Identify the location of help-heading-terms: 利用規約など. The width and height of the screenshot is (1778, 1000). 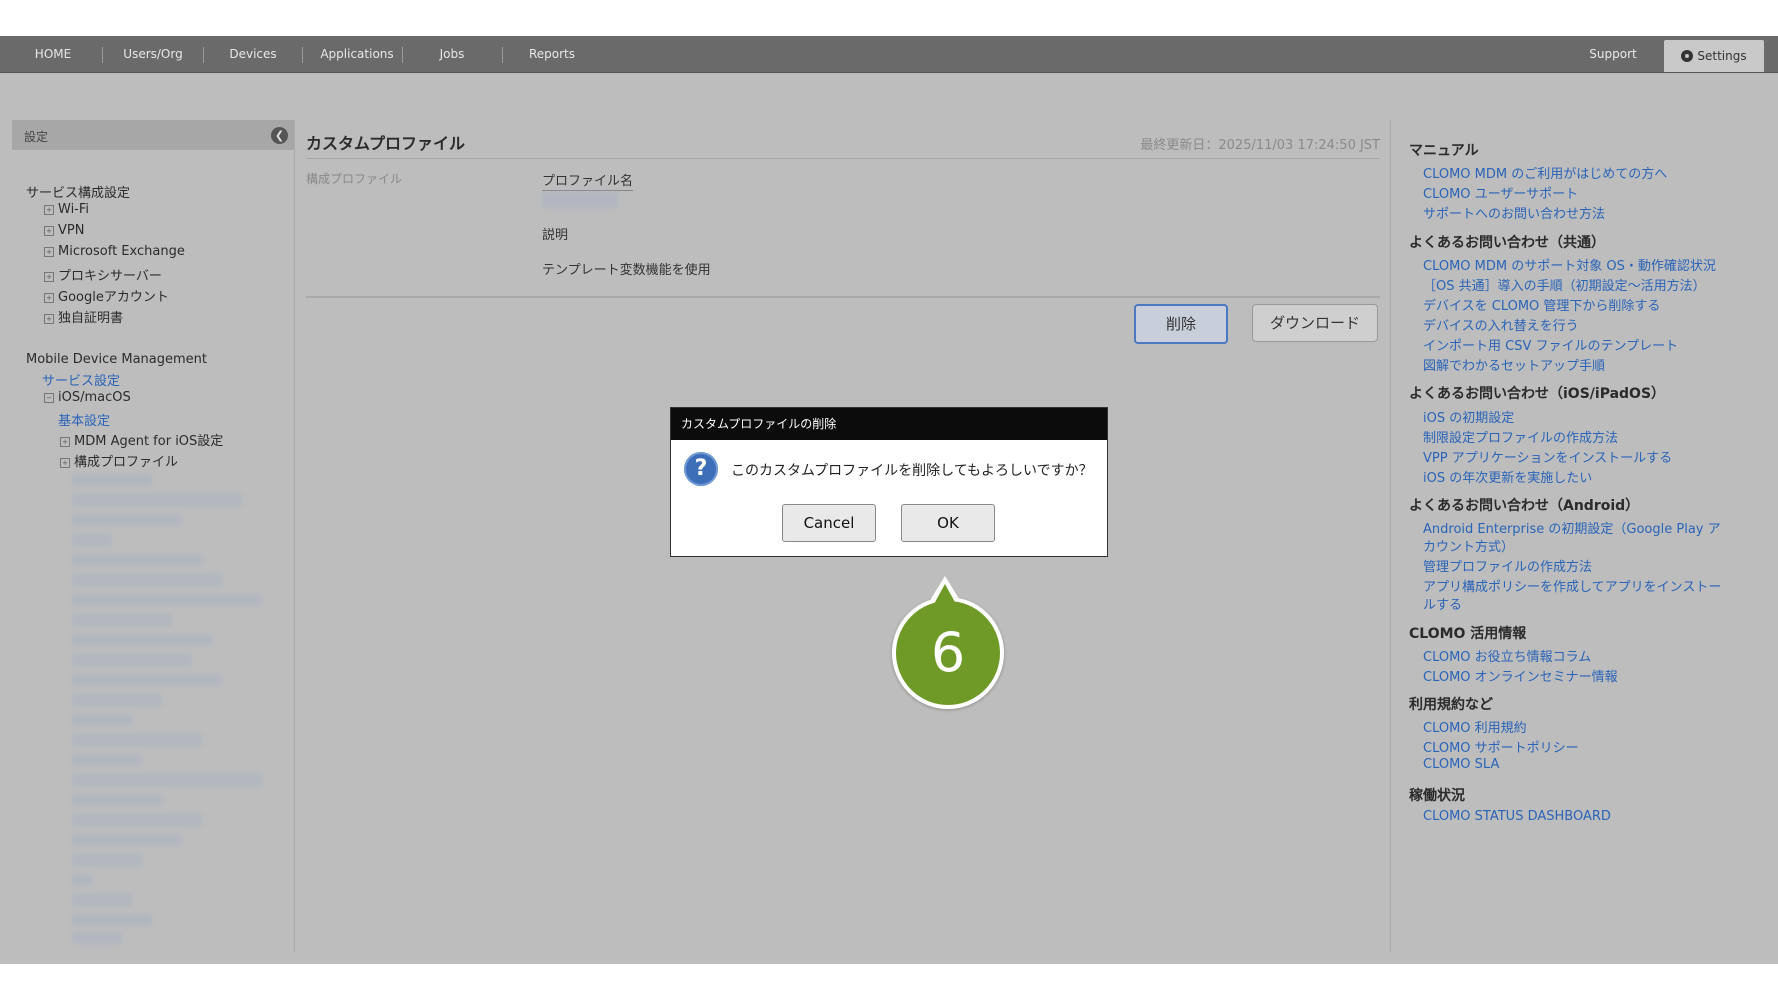
(1451, 705).